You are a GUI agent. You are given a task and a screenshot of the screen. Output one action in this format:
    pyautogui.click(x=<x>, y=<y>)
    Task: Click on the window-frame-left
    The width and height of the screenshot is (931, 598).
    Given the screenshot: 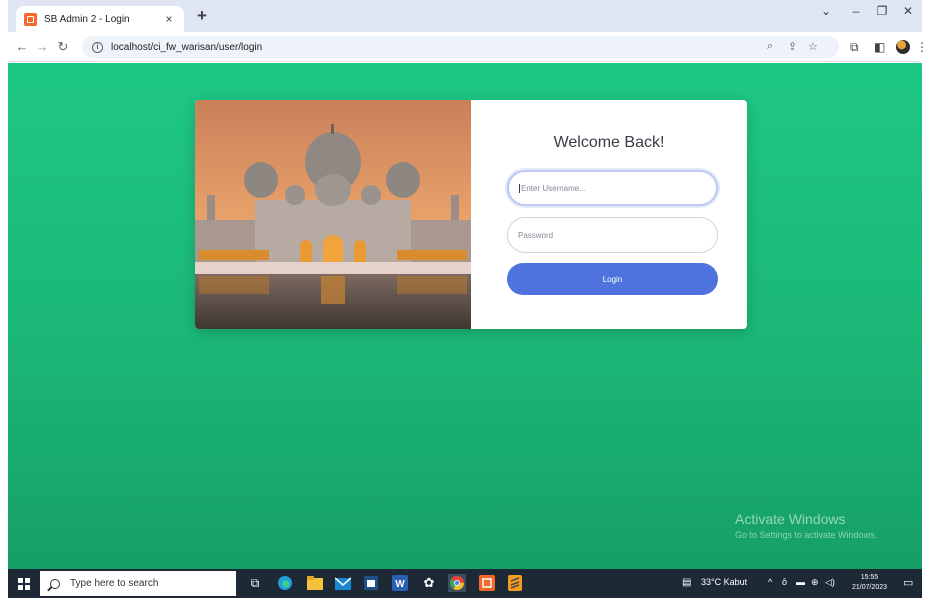 What is the action you would take?
    pyautogui.click(x=4, y=299)
    